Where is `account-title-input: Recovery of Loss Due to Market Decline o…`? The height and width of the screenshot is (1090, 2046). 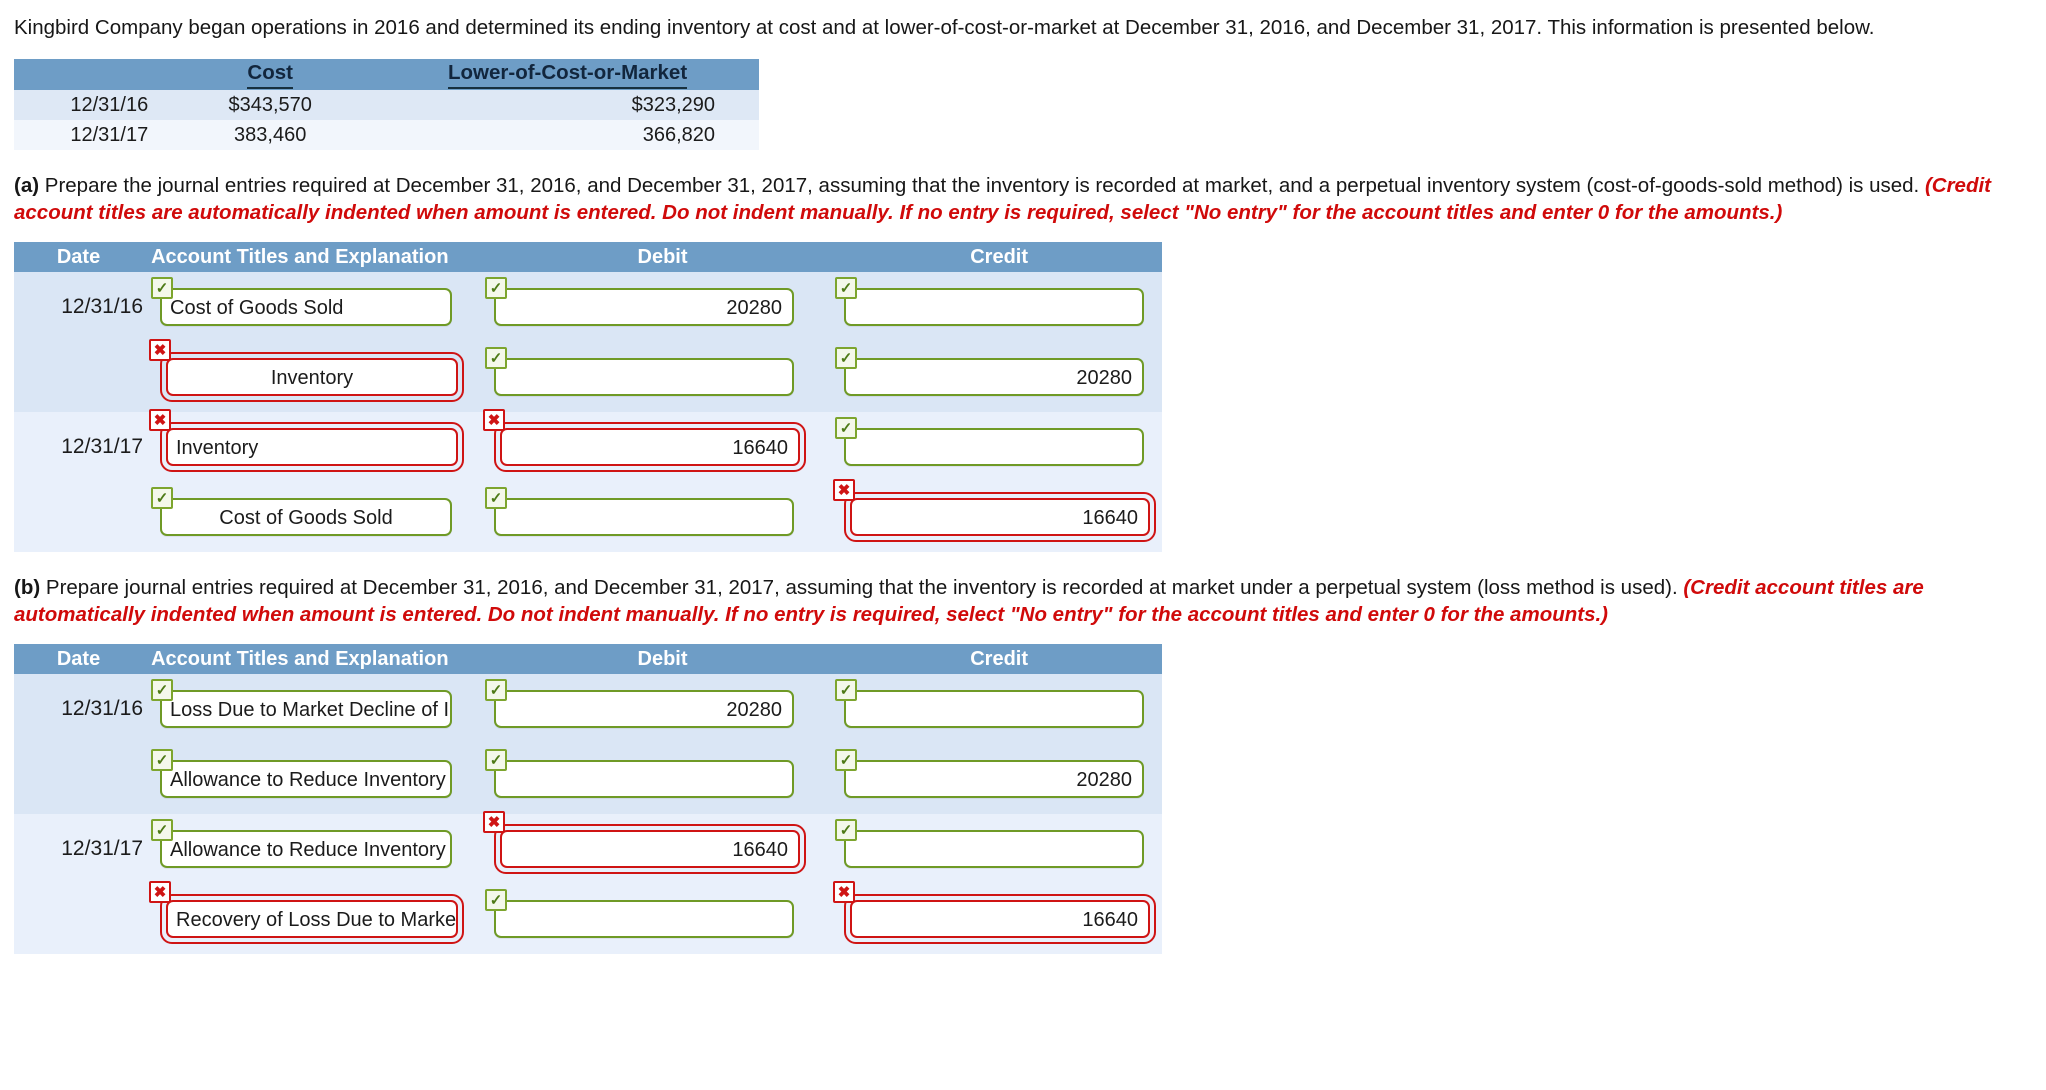 account-title-input: Recovery of Loss Due to Market Decline o… is located at coordinates (312, 919).